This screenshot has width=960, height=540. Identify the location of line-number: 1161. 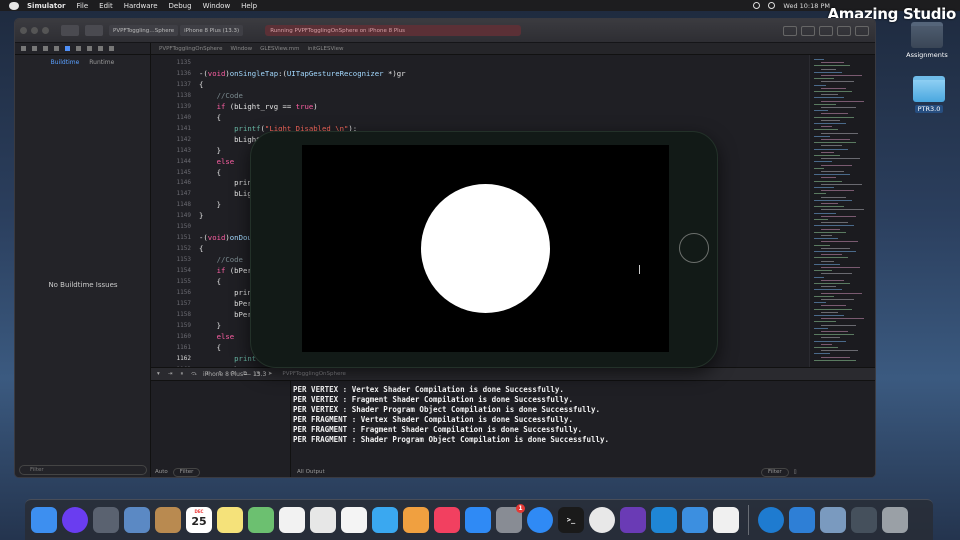
(171, 347).